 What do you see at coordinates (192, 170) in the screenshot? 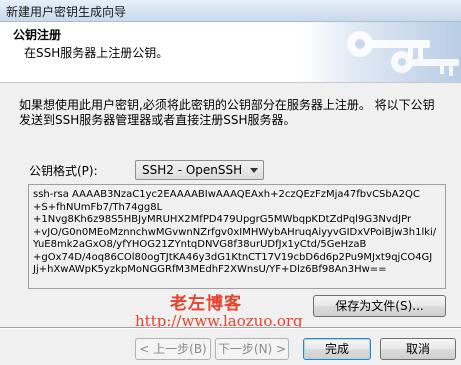
I see `format-selected-value: SSH2 - OpenSSH` at bounding box center [192, 170].